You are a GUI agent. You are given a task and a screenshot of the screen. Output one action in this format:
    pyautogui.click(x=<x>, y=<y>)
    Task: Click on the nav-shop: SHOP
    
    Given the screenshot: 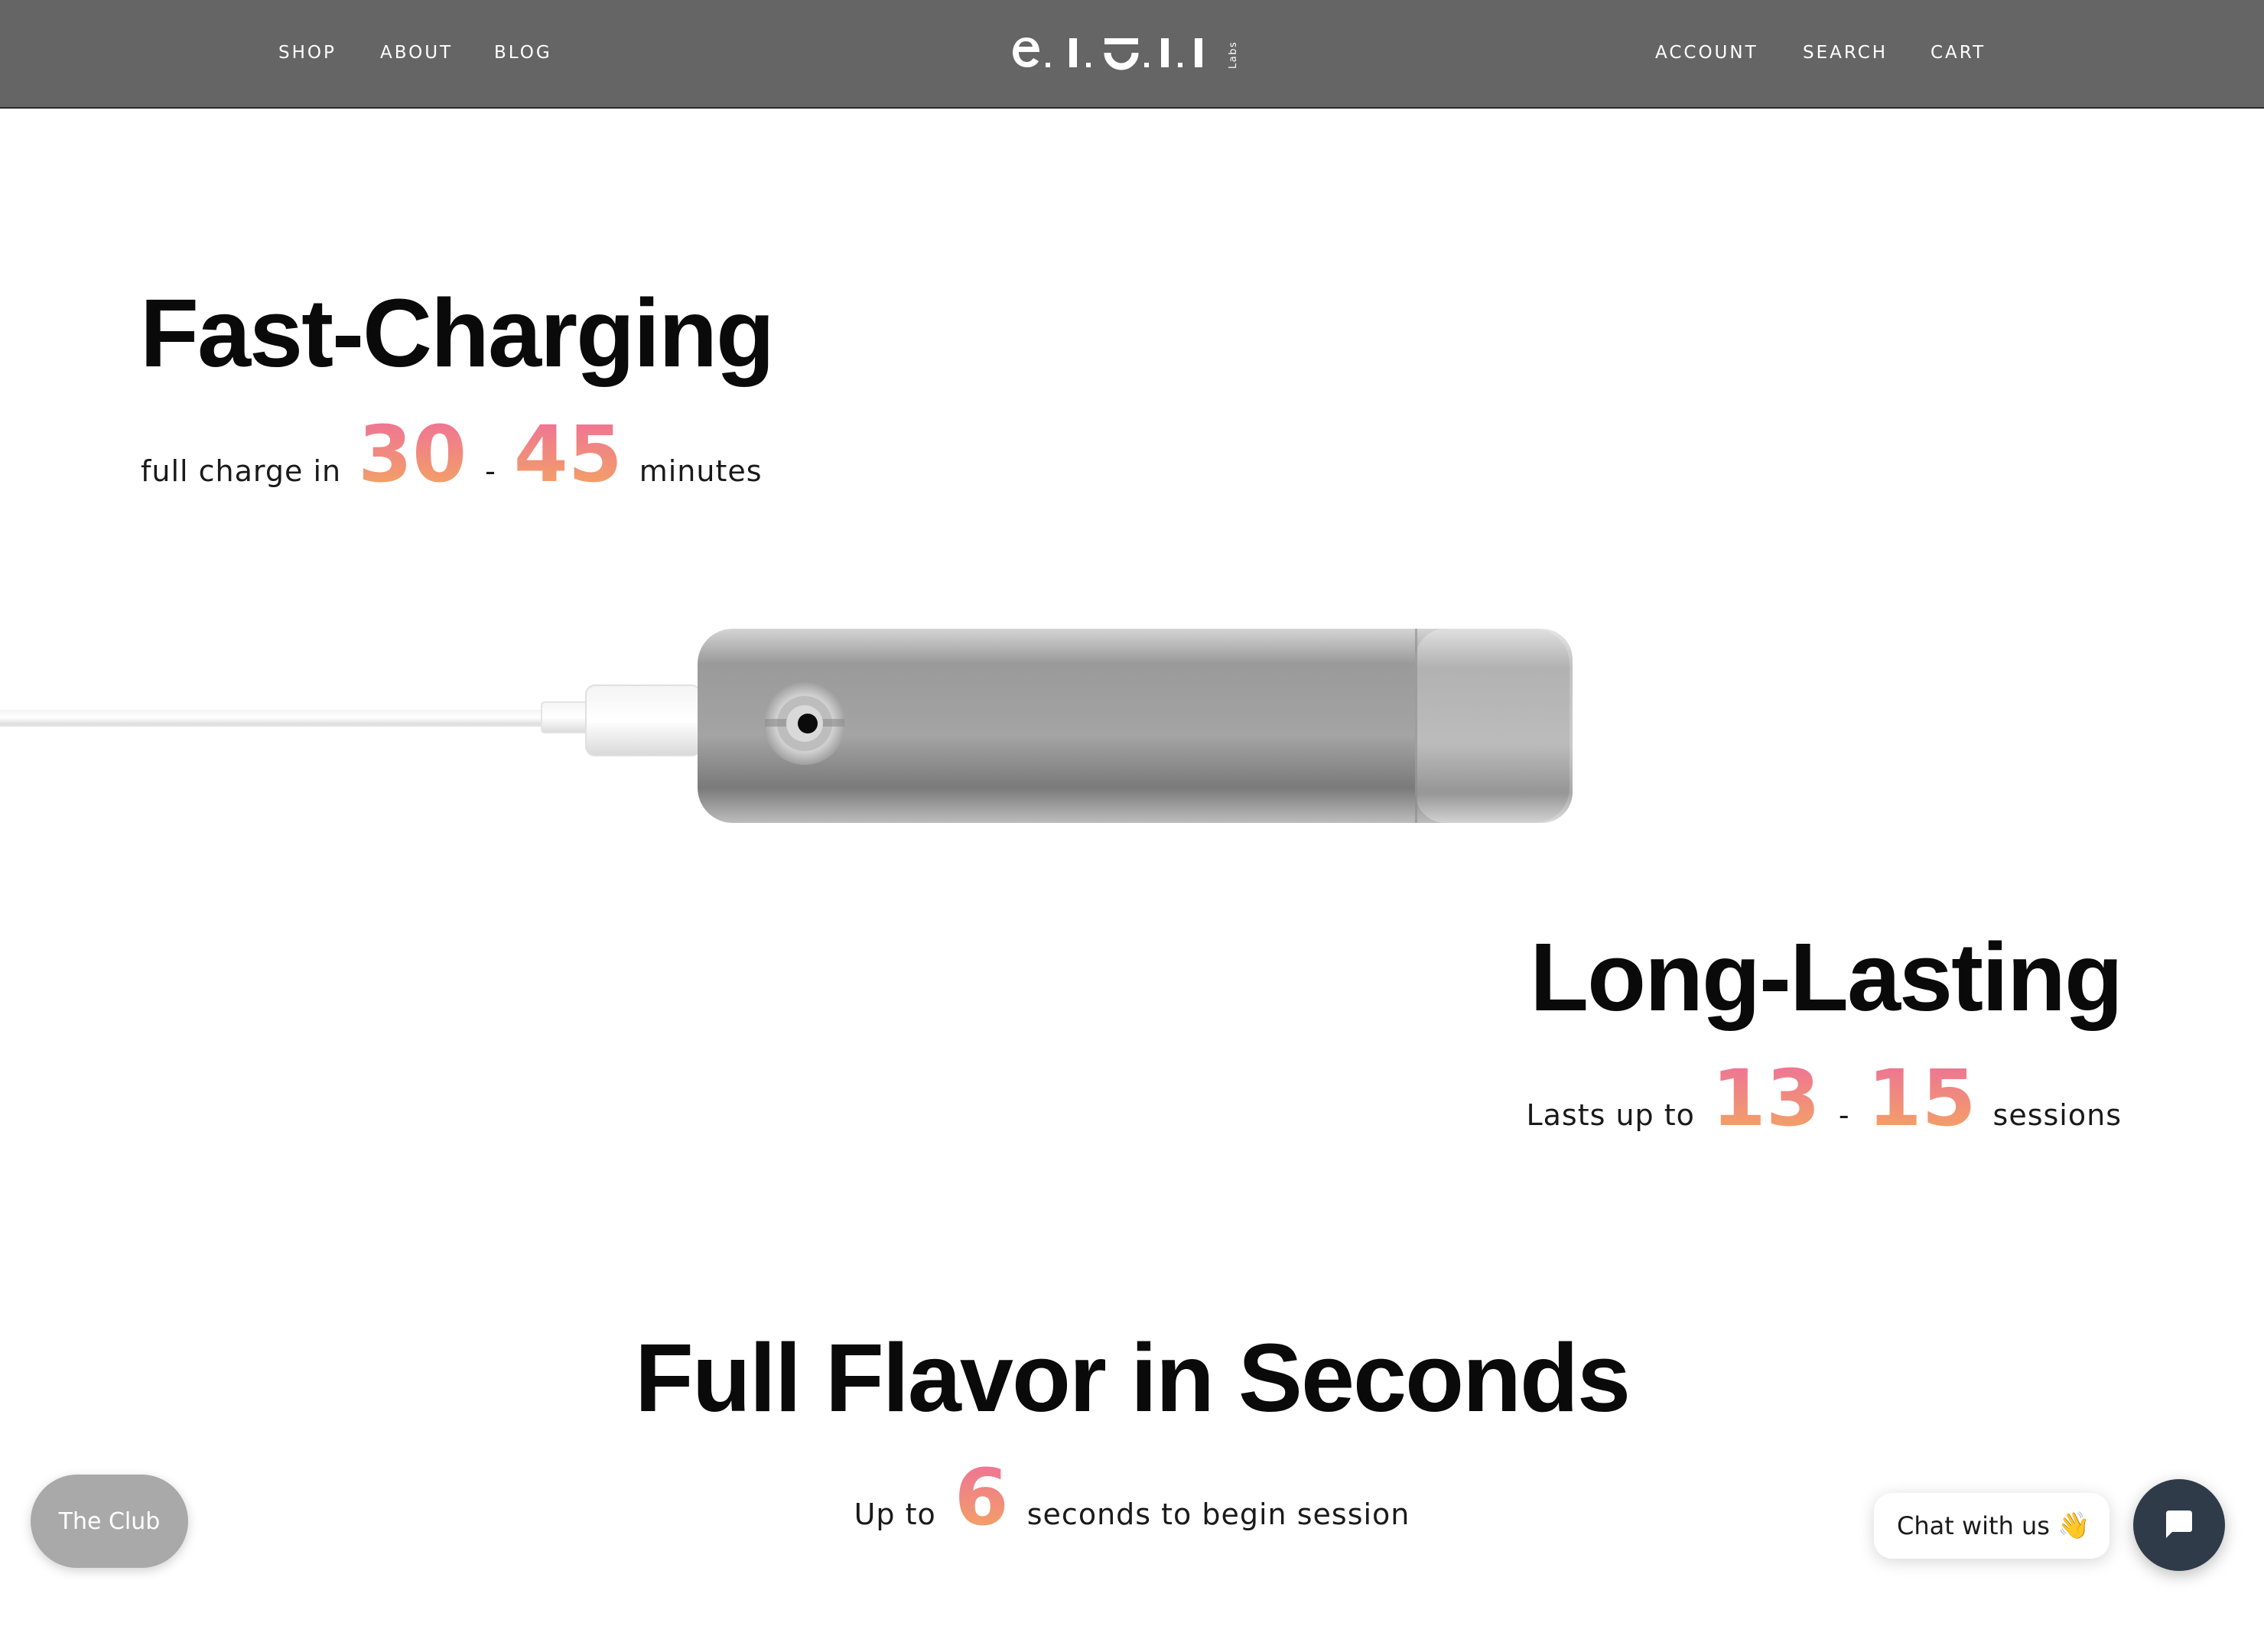 What is the action you would take?
    pyautogui.click(x=307, y=53)
    